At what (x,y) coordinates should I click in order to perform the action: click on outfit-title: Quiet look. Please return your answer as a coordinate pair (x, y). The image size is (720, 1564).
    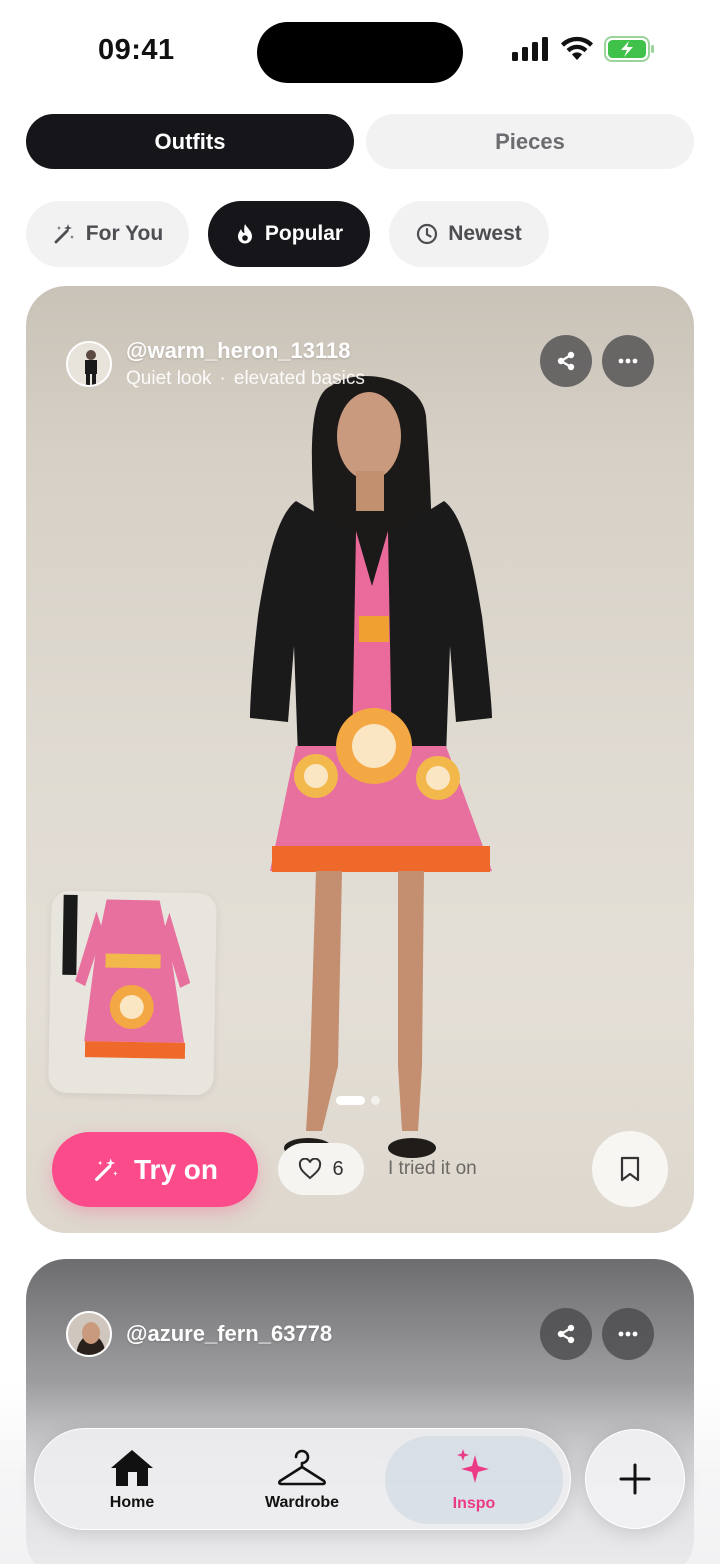
    Looking at the image, I should click on (169, 378).